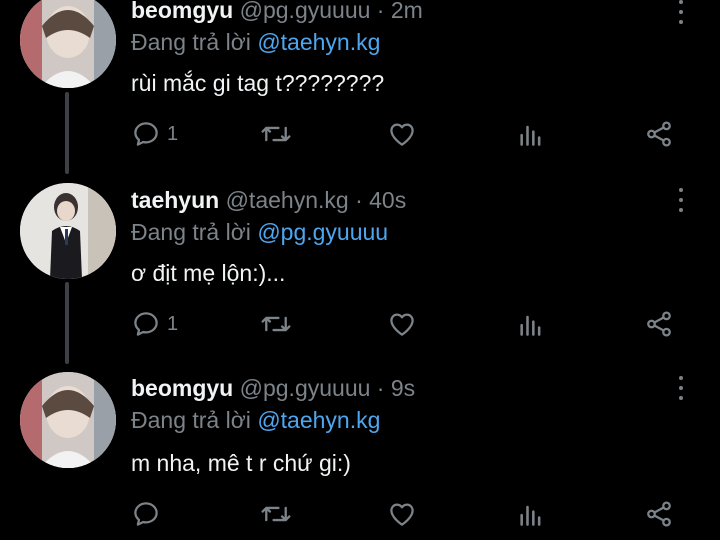  What do you see at coordinates (305, 388) in the screenshot?
I see `user-handle: @pg.gyuuuu` at bounding box center [305, 388].